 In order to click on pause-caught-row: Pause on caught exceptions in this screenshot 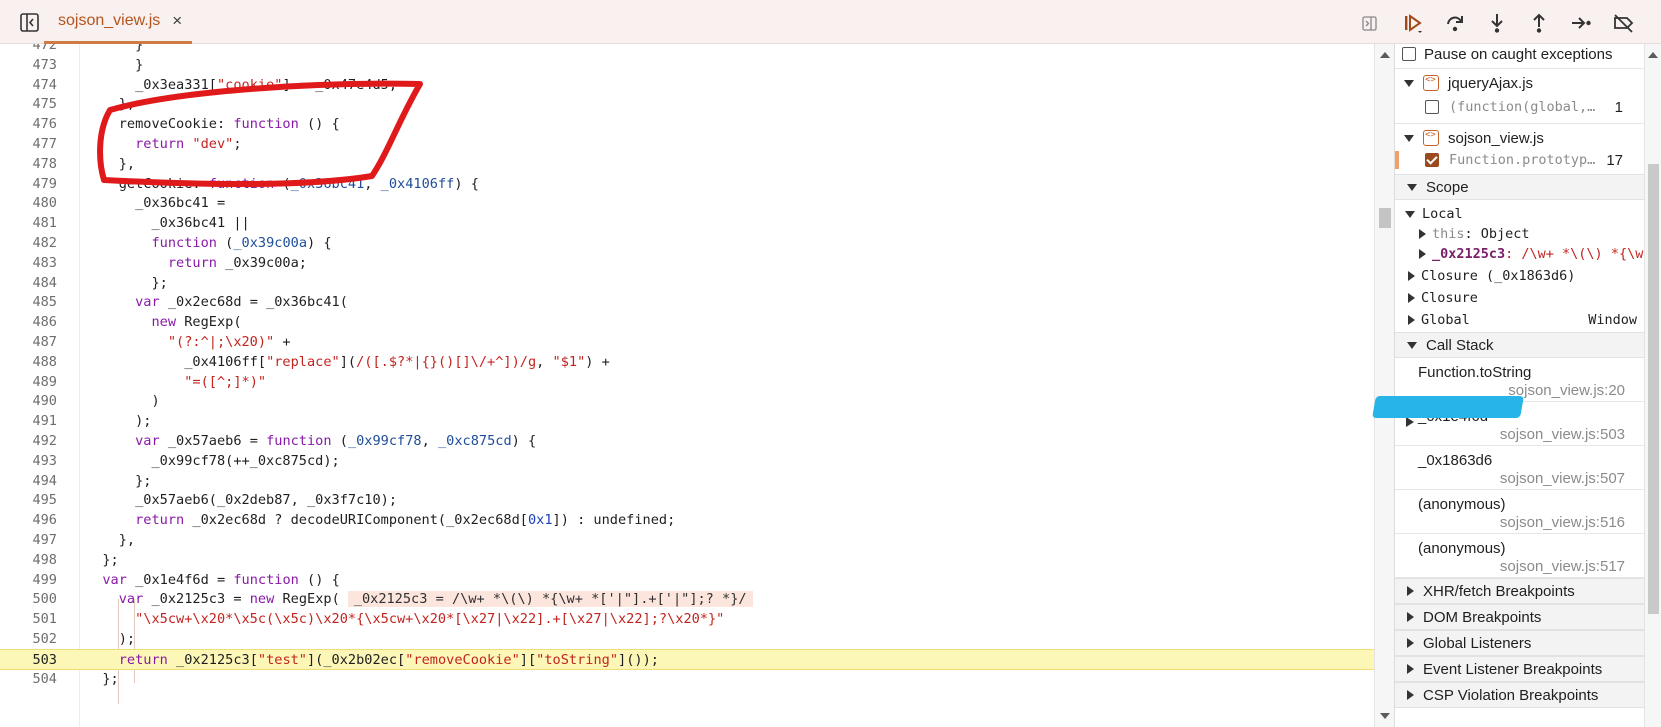, I will do `click(1519, 56)`.